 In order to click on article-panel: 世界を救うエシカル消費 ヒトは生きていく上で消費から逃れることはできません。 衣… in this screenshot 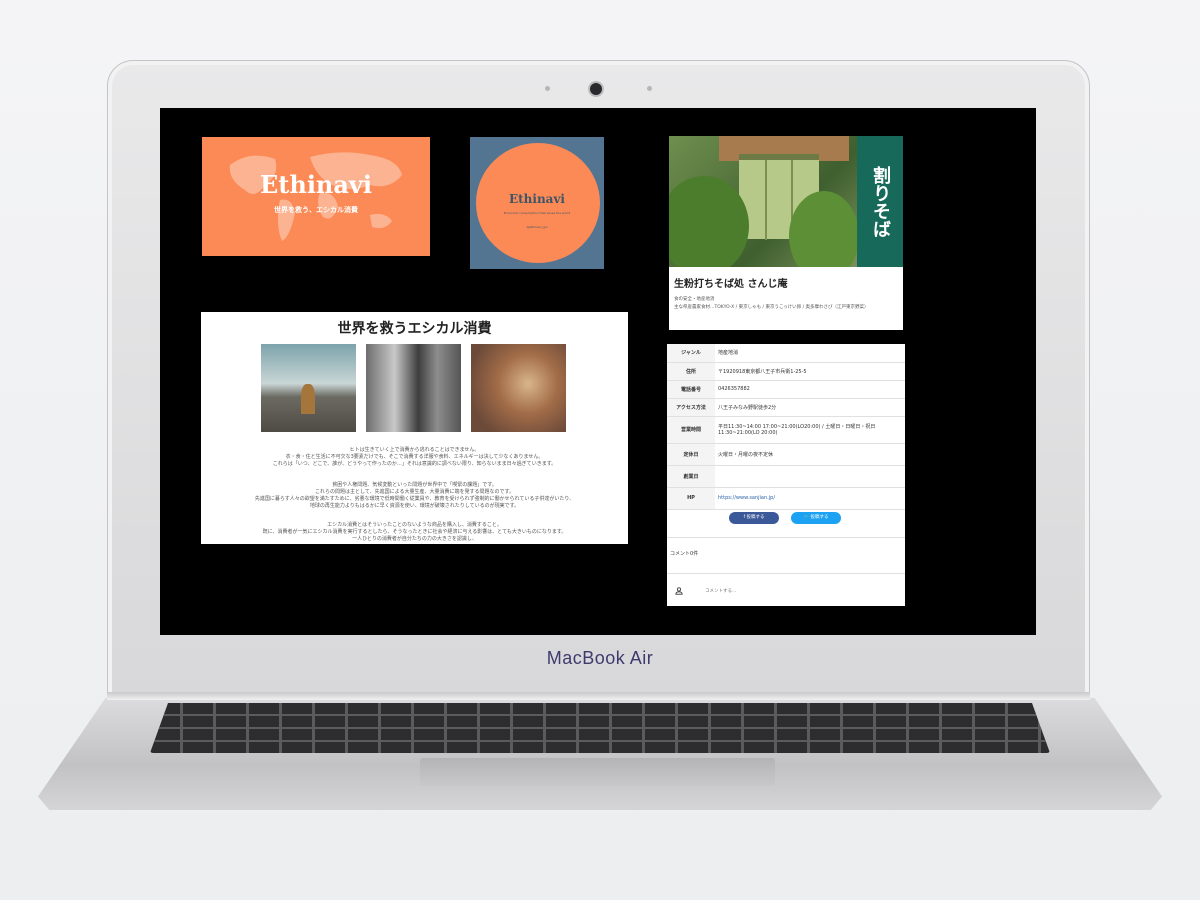, I will do `click(414, 428)`.